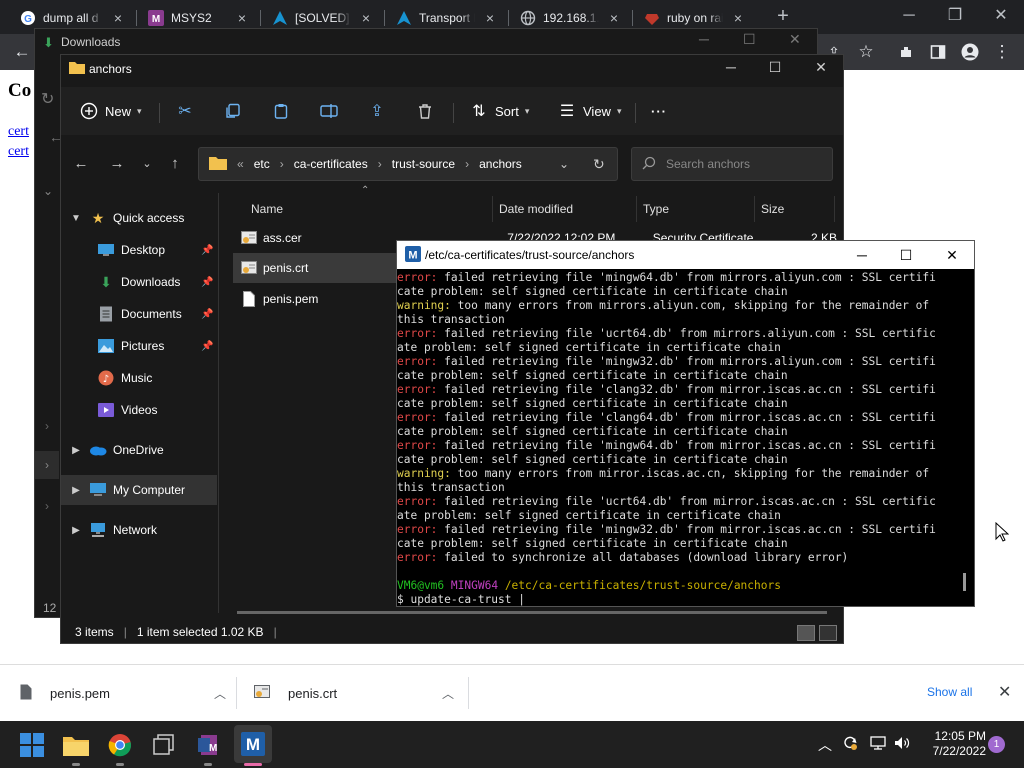  Describe the element at coordinates (474, 585) in the screenshot. I see `terminal-text: MINGW64` at that location.